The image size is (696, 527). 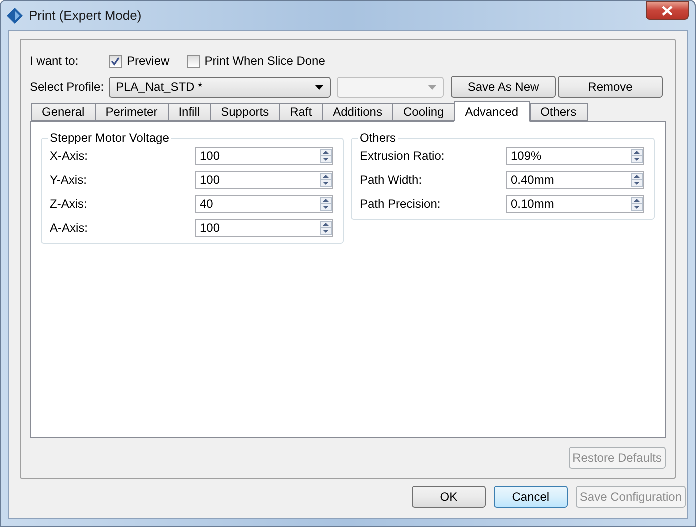 What do you see at coordinates (55, 61) in the screenshot?
I see `options-label: I want to:` at bounding box center [55, 61].